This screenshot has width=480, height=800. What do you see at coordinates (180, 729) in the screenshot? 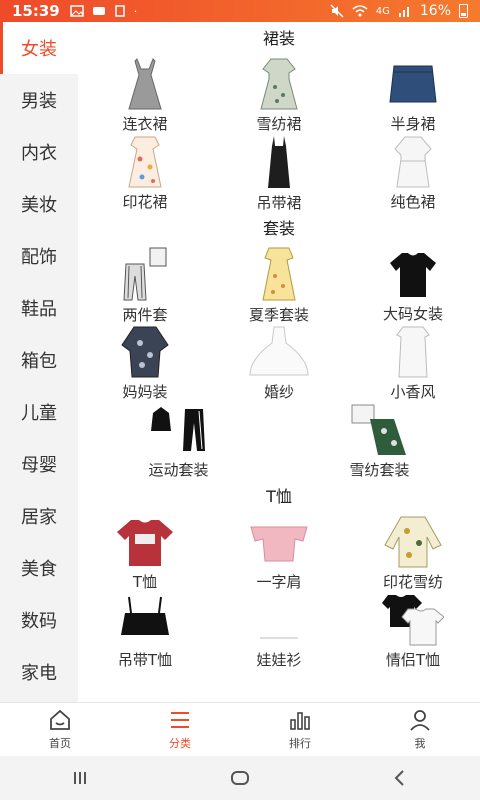
I see `nav-category: 分类` at bounding box center [180, 729].